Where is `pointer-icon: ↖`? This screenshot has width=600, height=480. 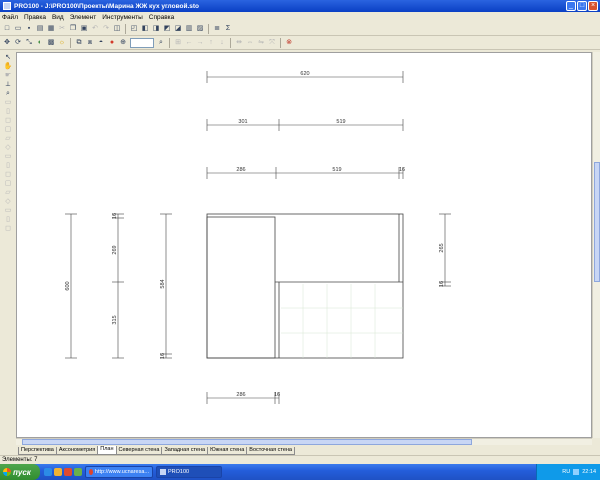
pointer-icon: ↖ is located at coordinates (8, 58).